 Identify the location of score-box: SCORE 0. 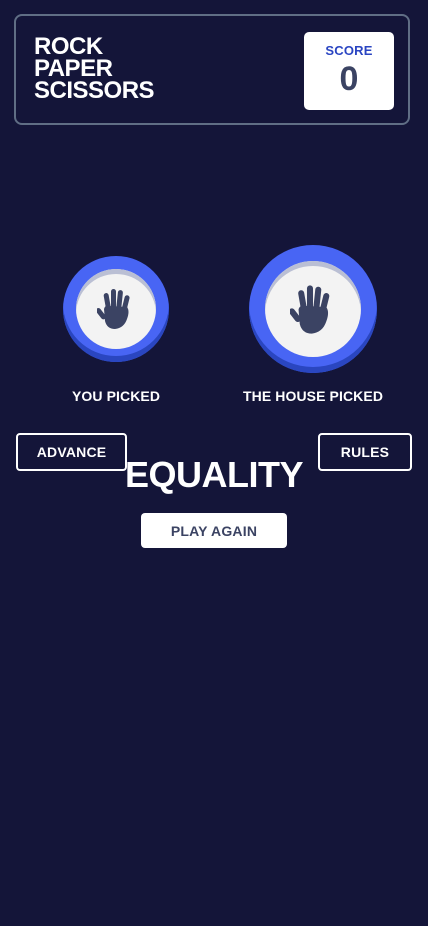
(349, 71).